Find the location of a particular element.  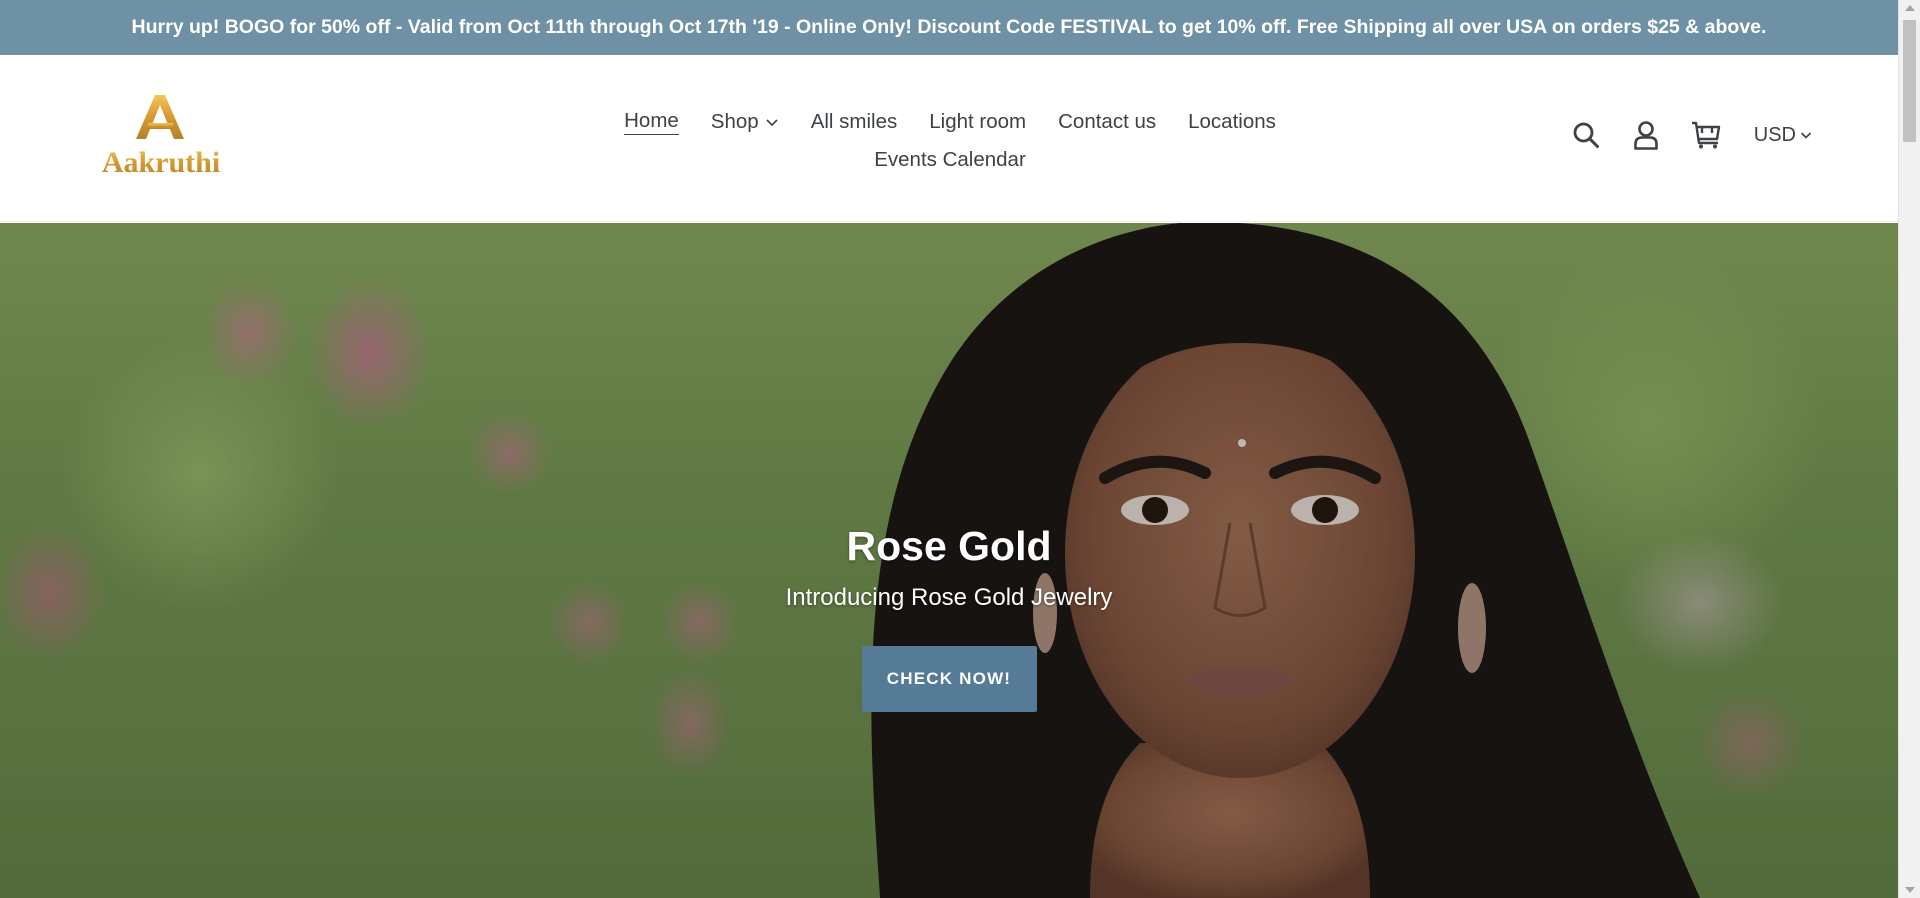

logo-text: Aakruthi is located at coordinates (161, 162).